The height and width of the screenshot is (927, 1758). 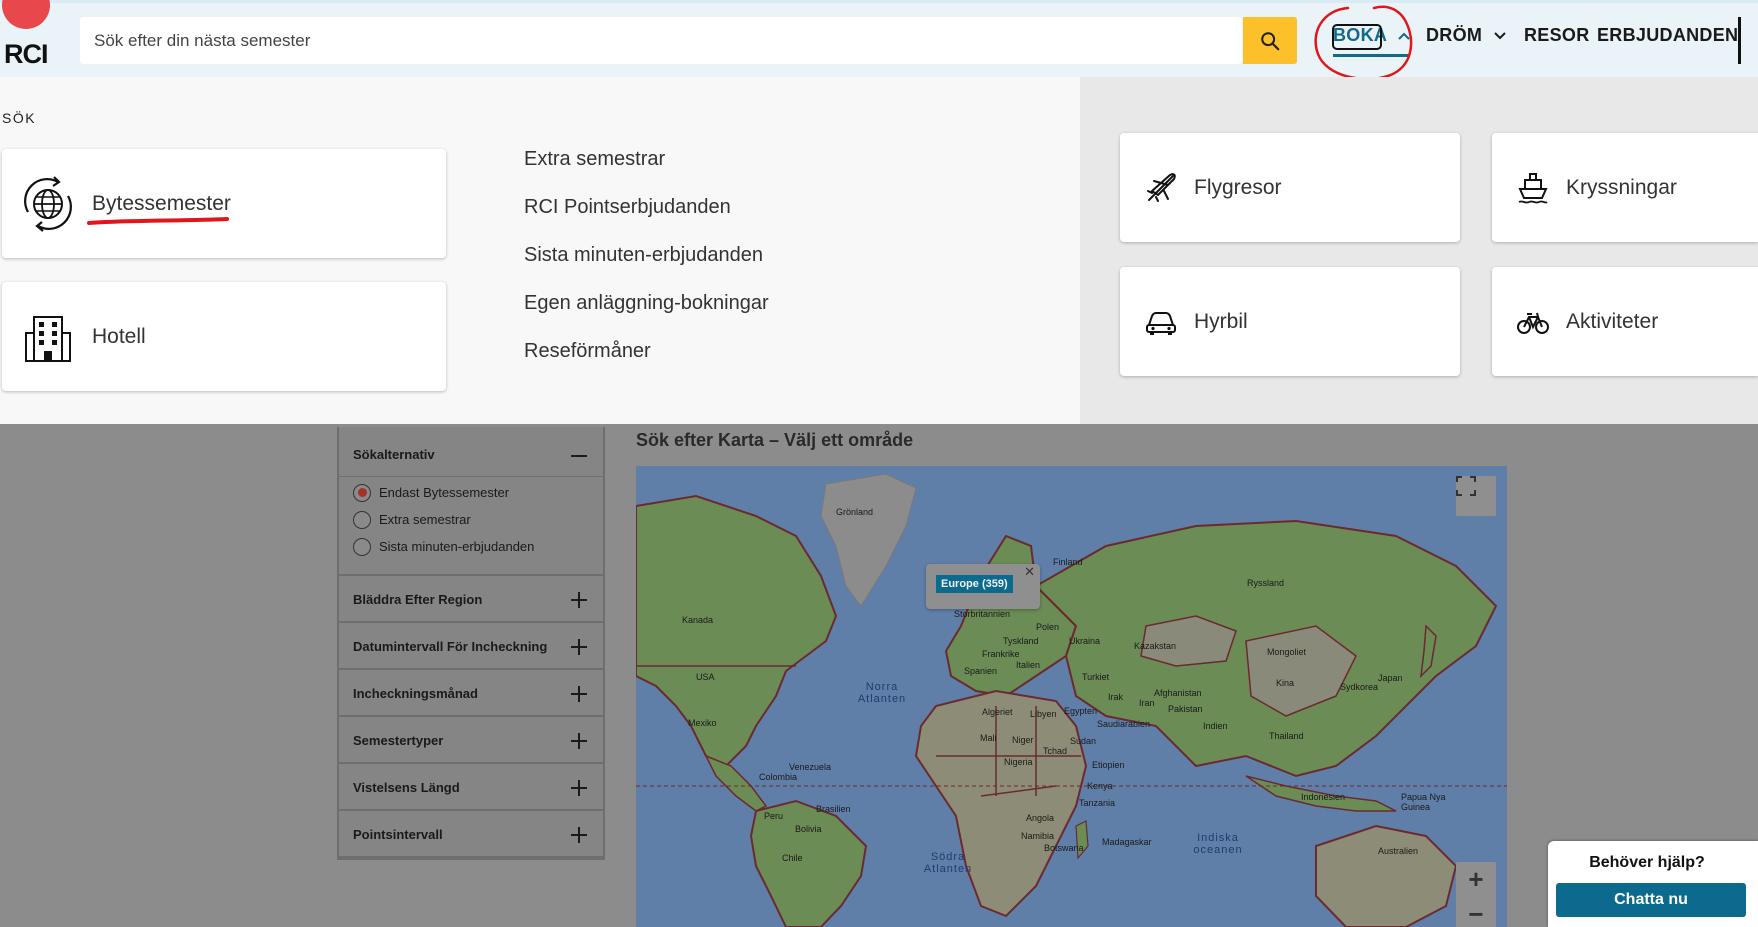 What do you see at coordinates (1023, 740) in the screenshot?
I see `map-label-niger: Niger` at bounding box center [1023, 740].